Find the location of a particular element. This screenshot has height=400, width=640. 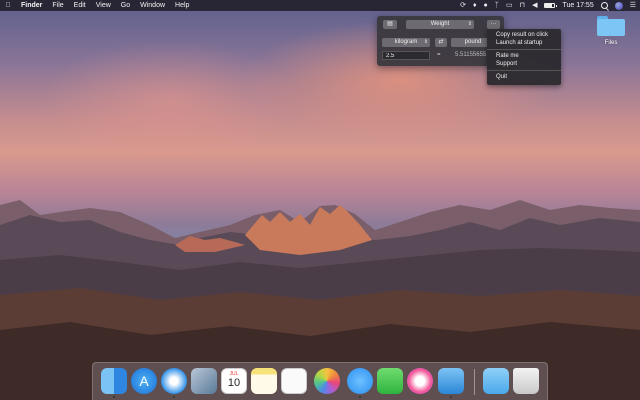

dock: A JUL 10 is located at coordinates (320, 381).